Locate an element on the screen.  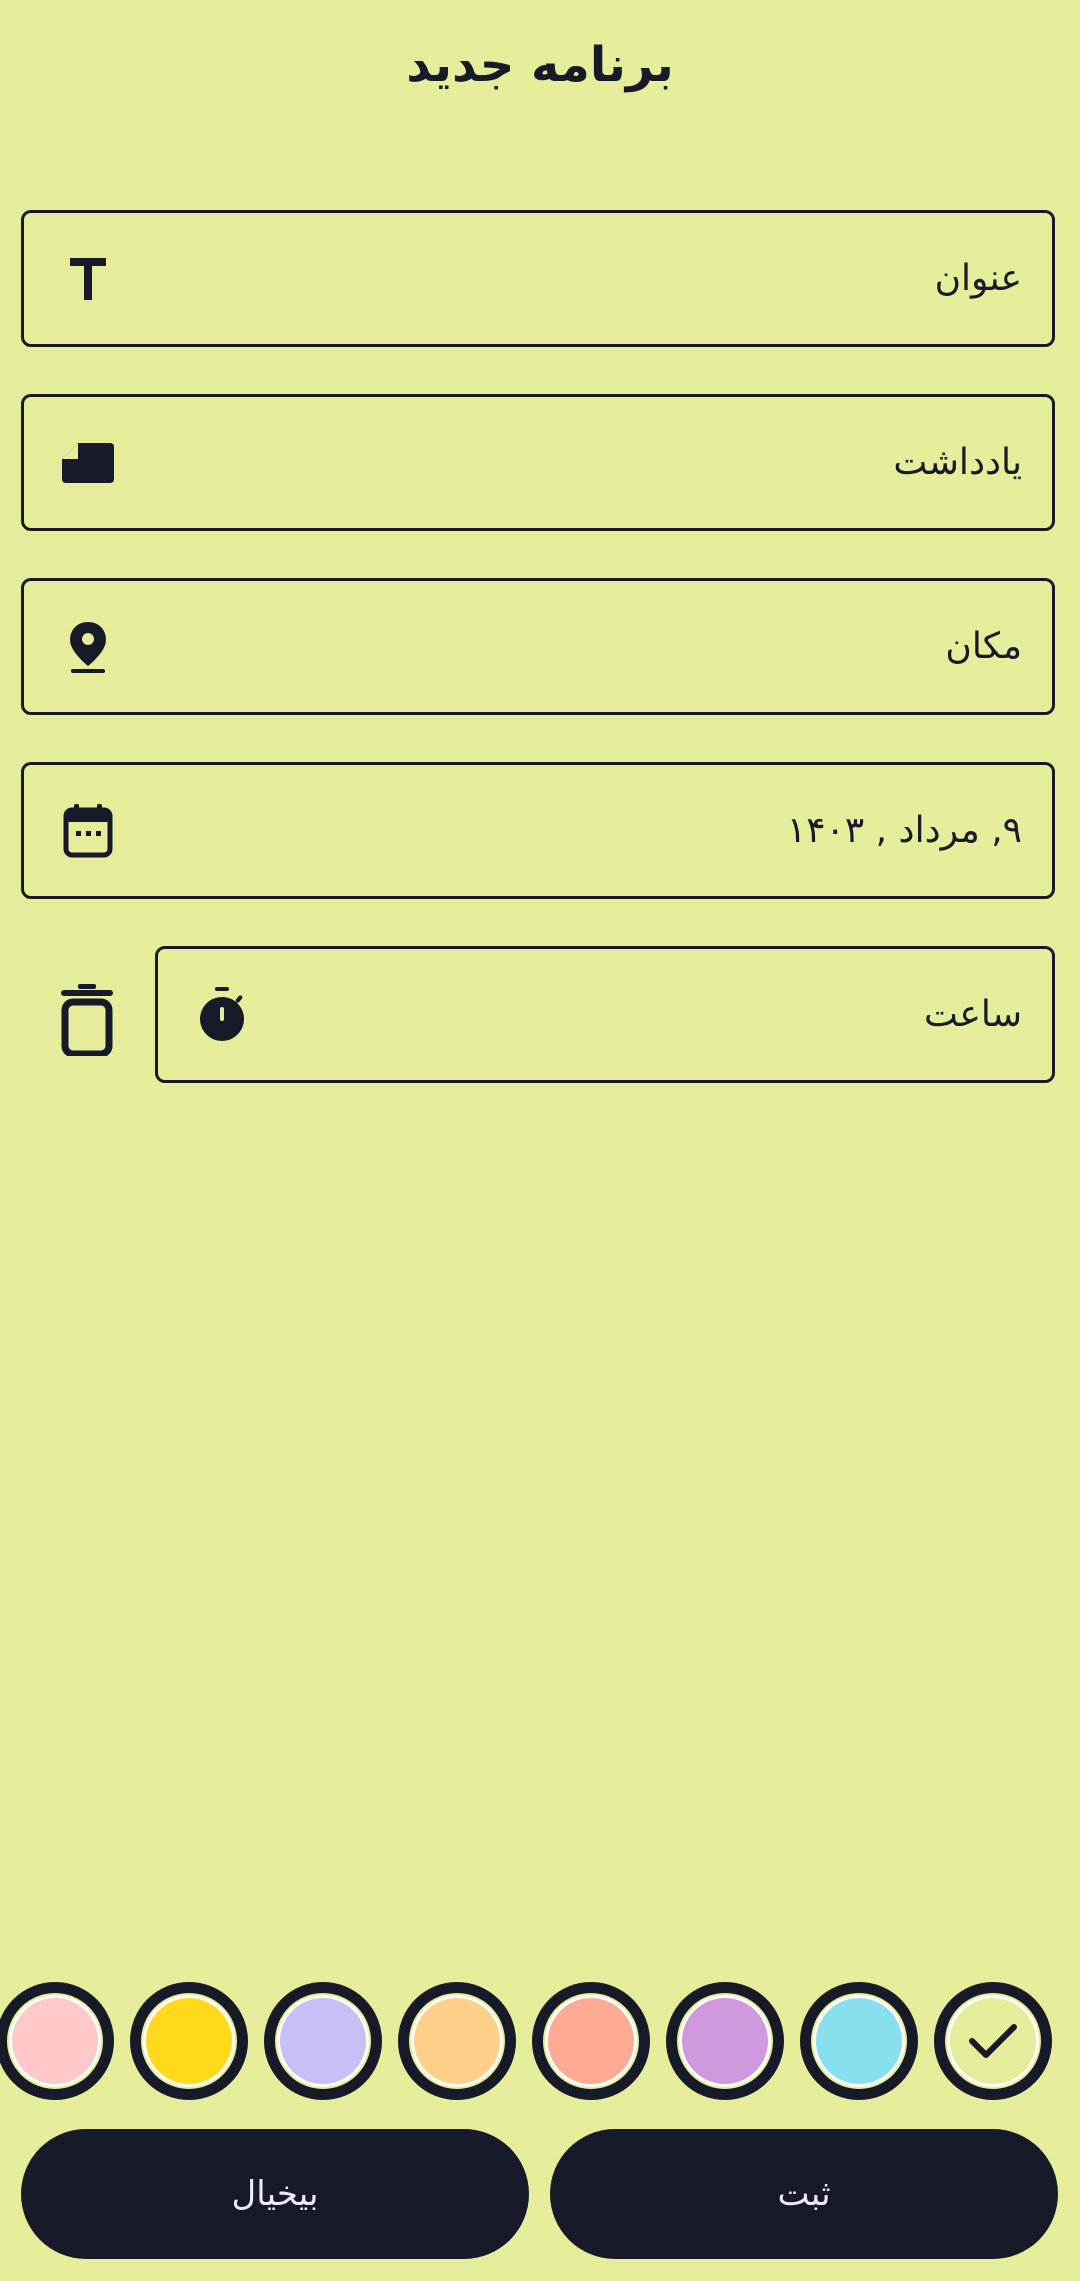
color-picker is located at coordinates (540, 2041).